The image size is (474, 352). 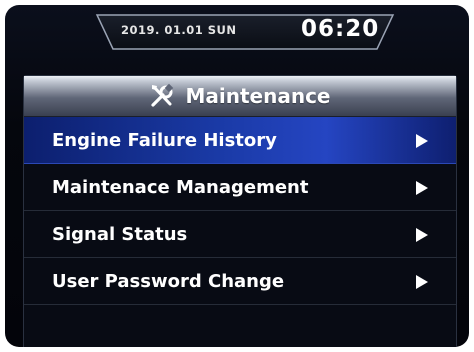 What do you see at coordinates (245, 32) in the screenshot?
I see `status-bar: 2019. 01.01 SUN 06:20` at bounding box center [245, 32].